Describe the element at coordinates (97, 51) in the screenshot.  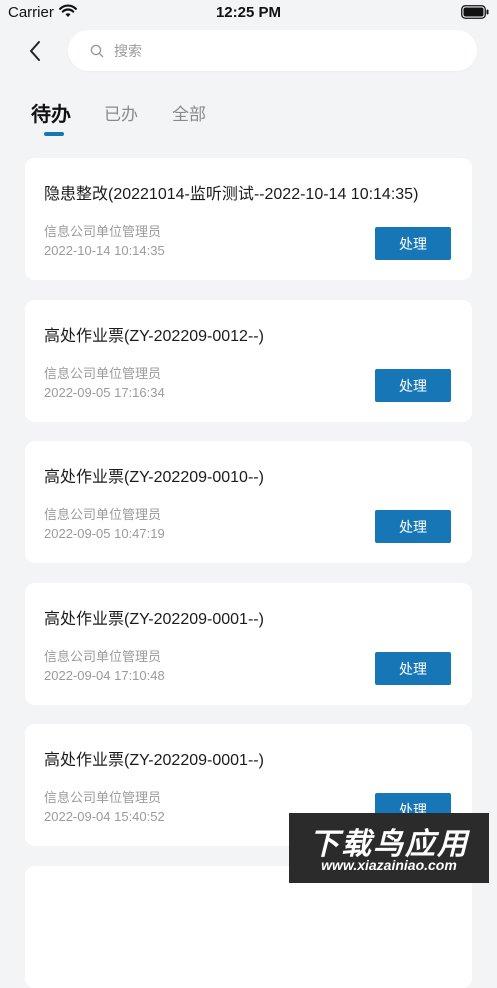
I see `search-icon` at that location.